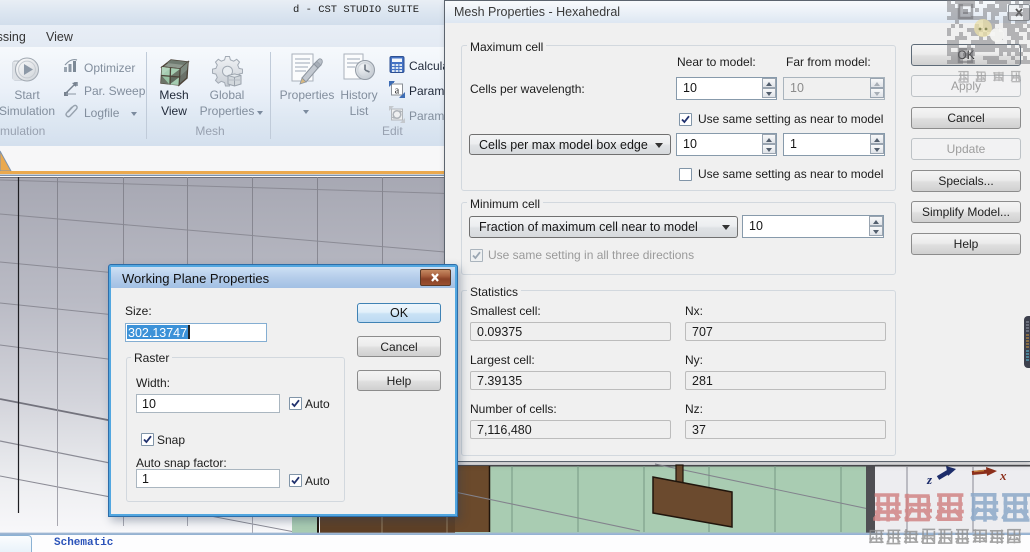 This screenshot has width=1030, height=552. I want to click on svg-text: x, so click(1003, 475).